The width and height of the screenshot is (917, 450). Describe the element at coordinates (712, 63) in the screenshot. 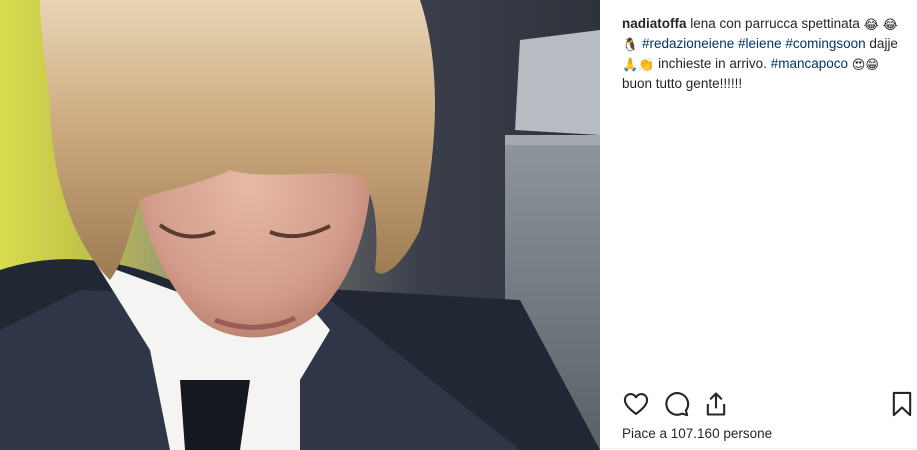

I see `caption-text: inchieste in arrivo.` at that location.